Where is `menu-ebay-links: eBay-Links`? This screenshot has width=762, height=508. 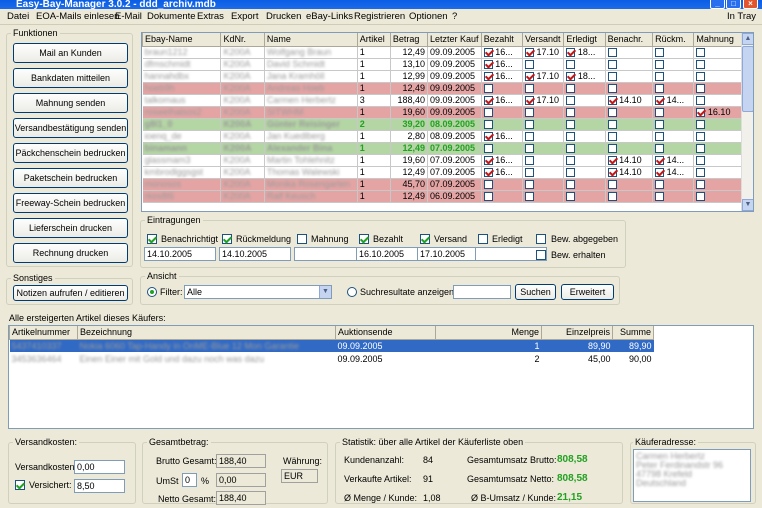
menu-ebay-links: eBay-Links is located at coordinates (329, 16).